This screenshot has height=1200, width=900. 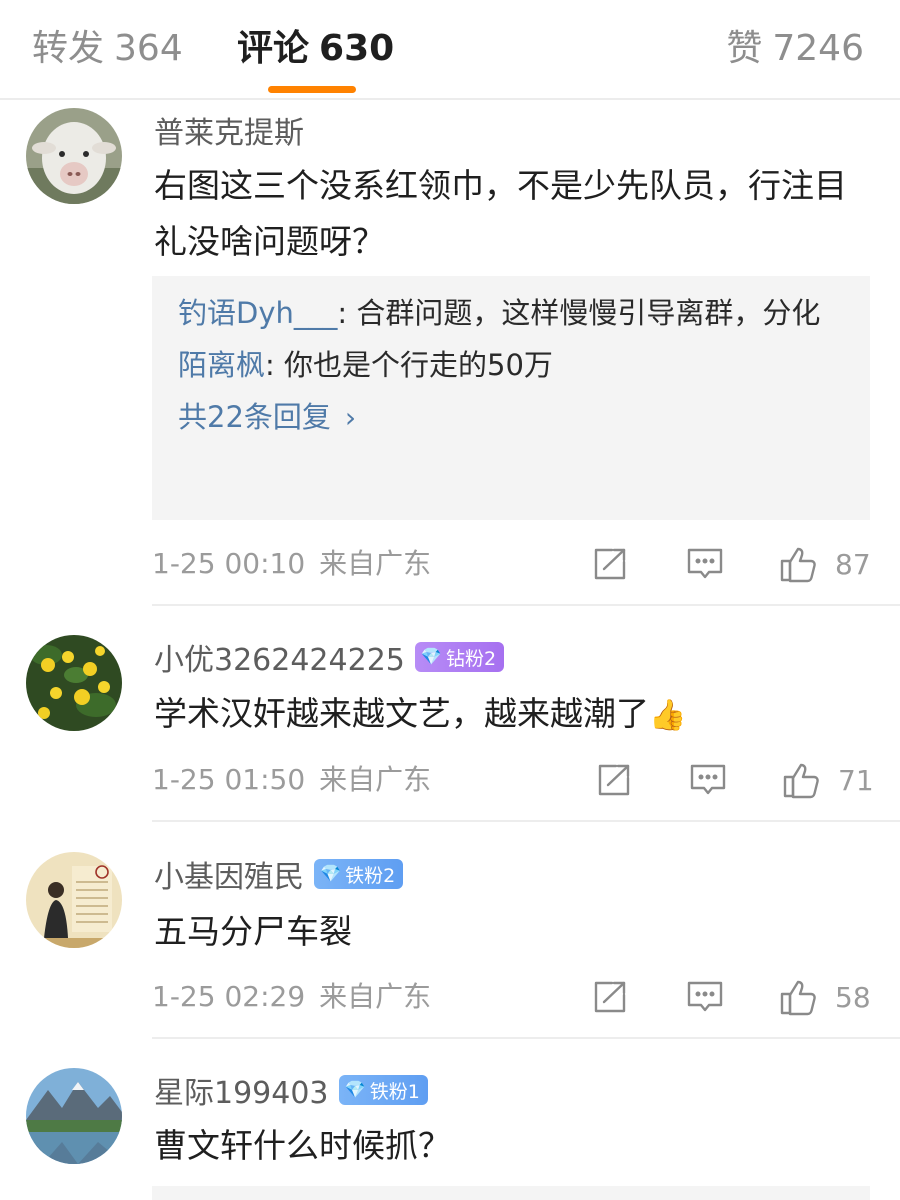 I want to click on chevron-right-icon: ›, so click(x=350, y=417).